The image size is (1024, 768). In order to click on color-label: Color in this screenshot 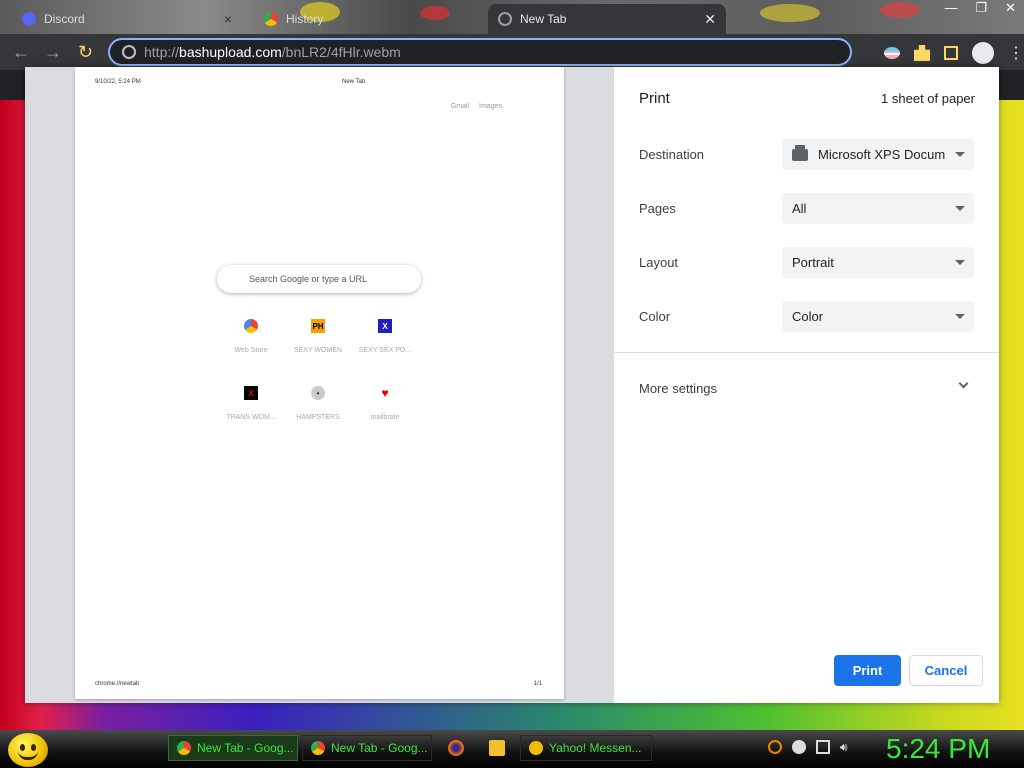, I will do `click(655, 316)`.